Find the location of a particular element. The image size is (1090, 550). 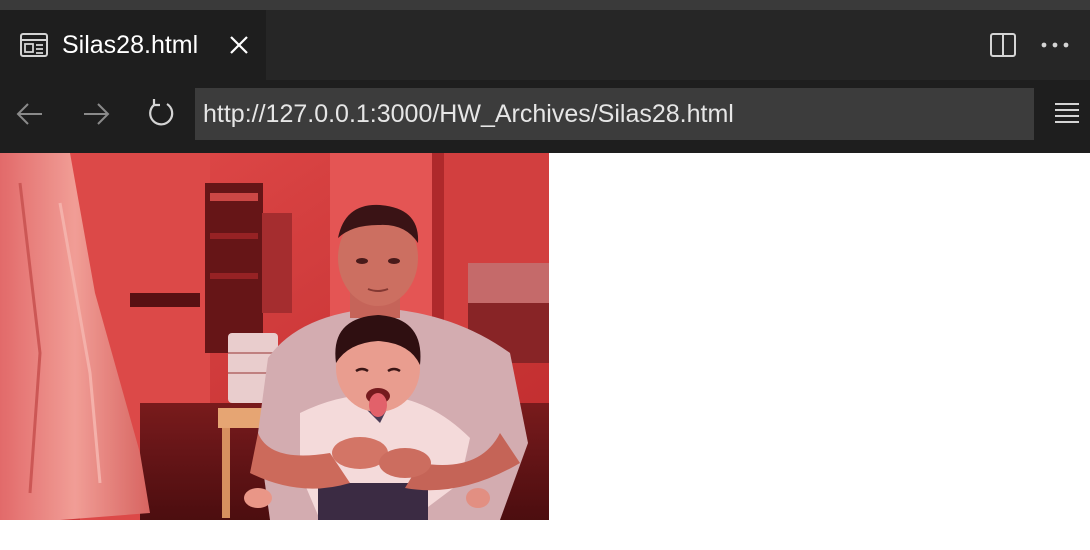

forward-arrow-icon is located at coordinates (96, 114).